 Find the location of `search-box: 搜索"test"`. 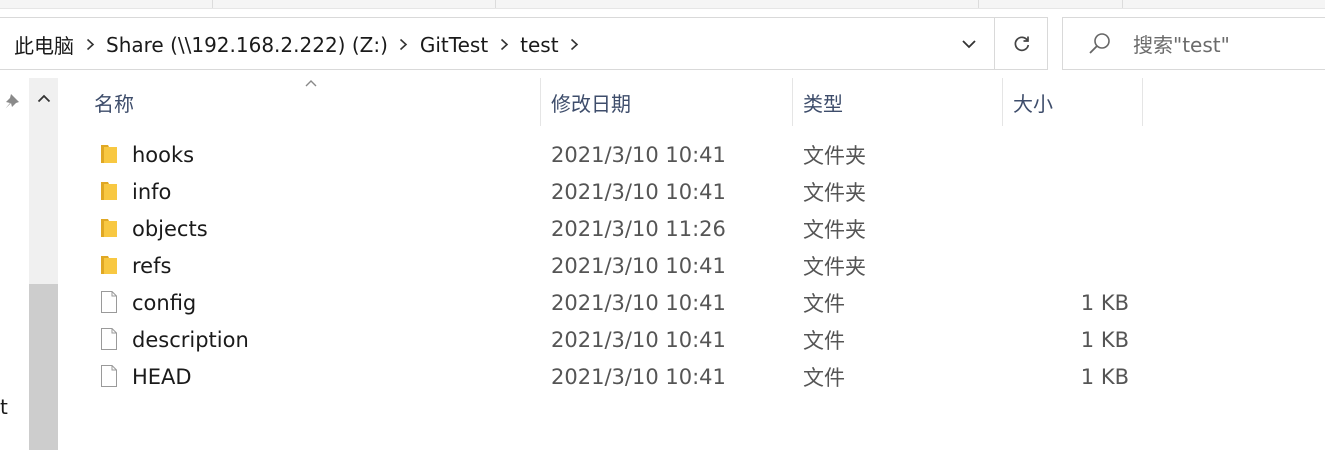

search-box: 搜索"test" is located at coordinates (1193, 43).